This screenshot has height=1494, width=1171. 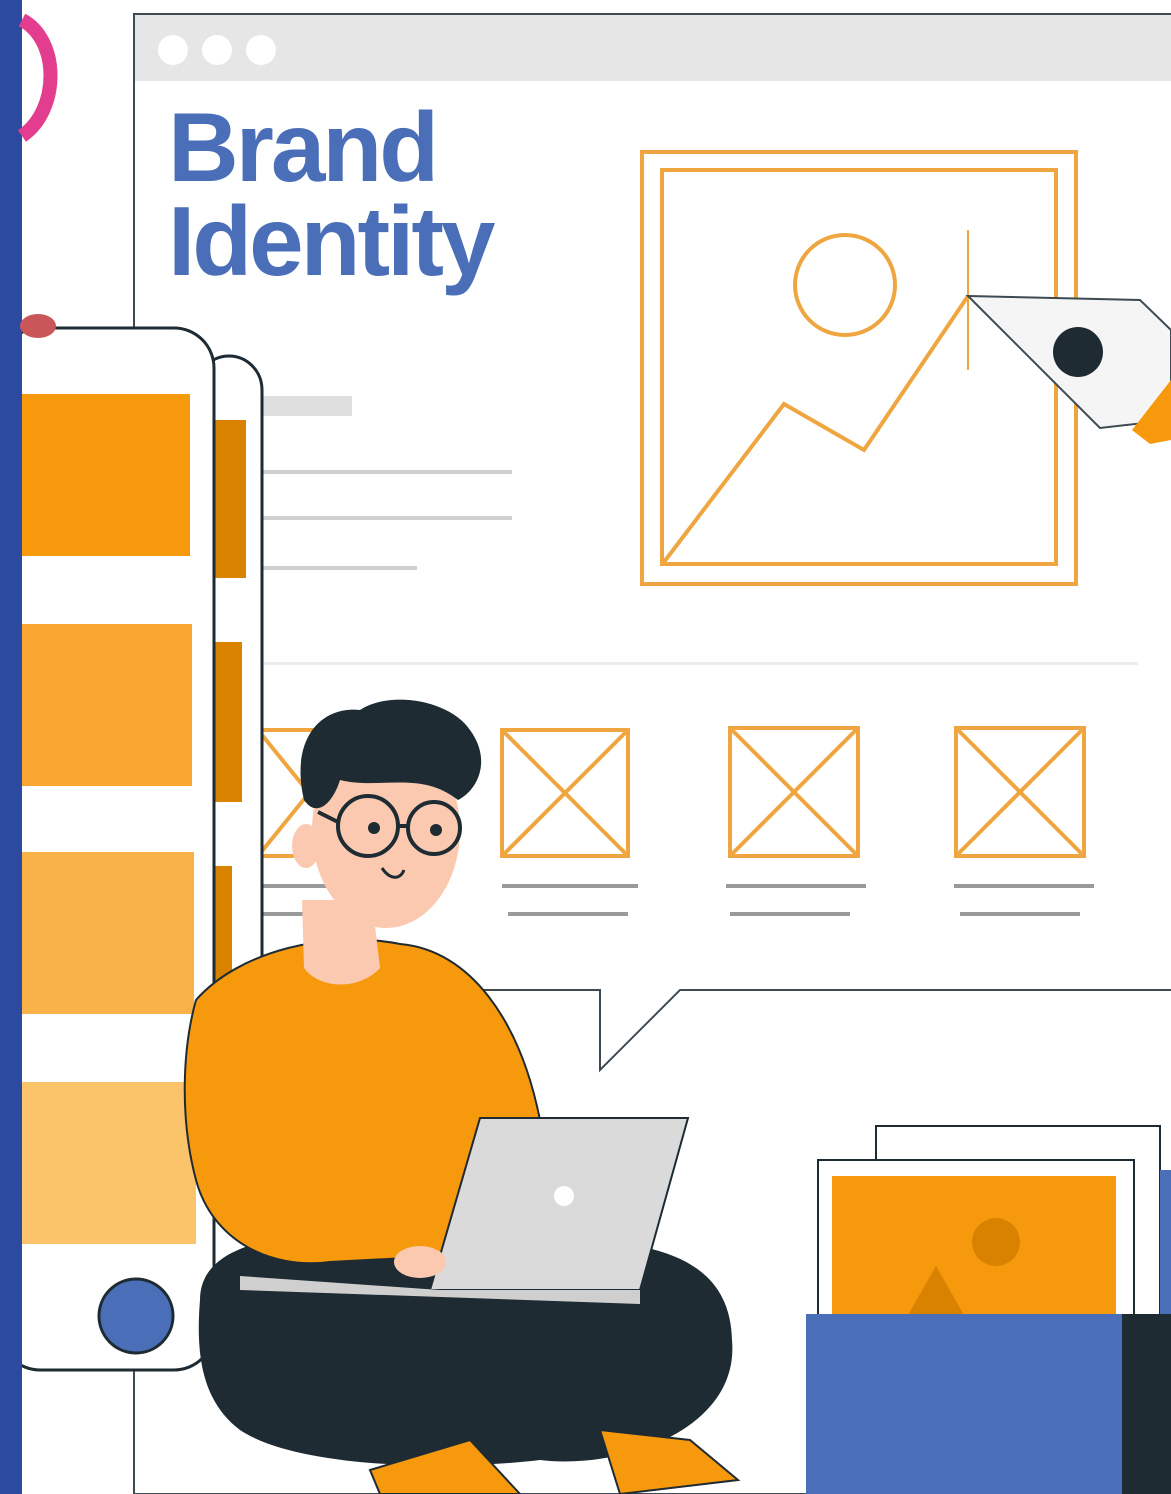 I want to click on front-phone, so click(x=108, y=849).